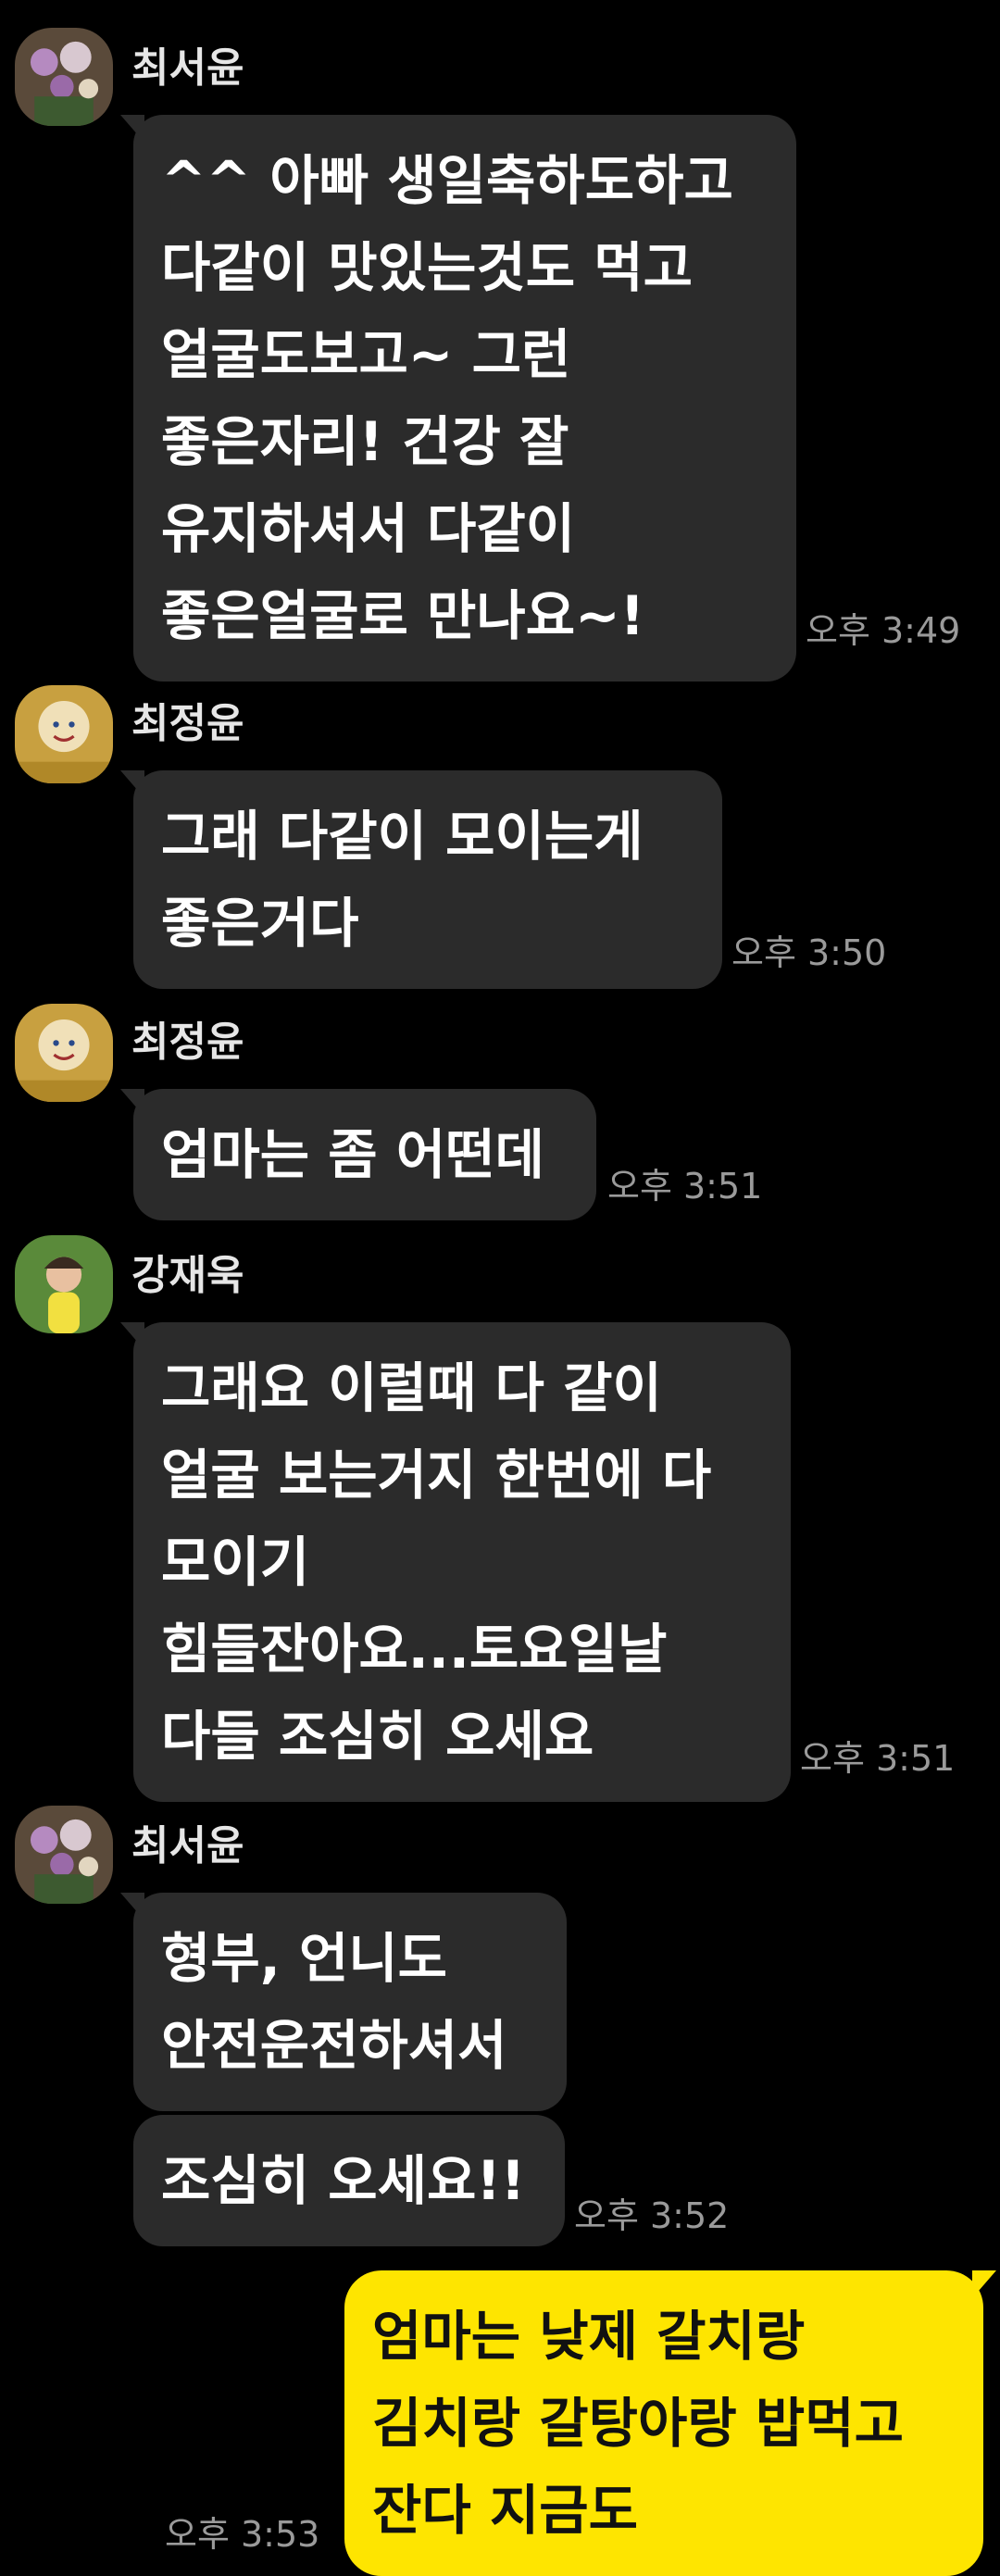  Describe the element at coordinates (670, 2423) in the screenshot. I see `my-message-bubble: 엄마는 낮제 갈치랑 김치랑 갈탕아랑 밥먹고 잔다 지금도` at that location.